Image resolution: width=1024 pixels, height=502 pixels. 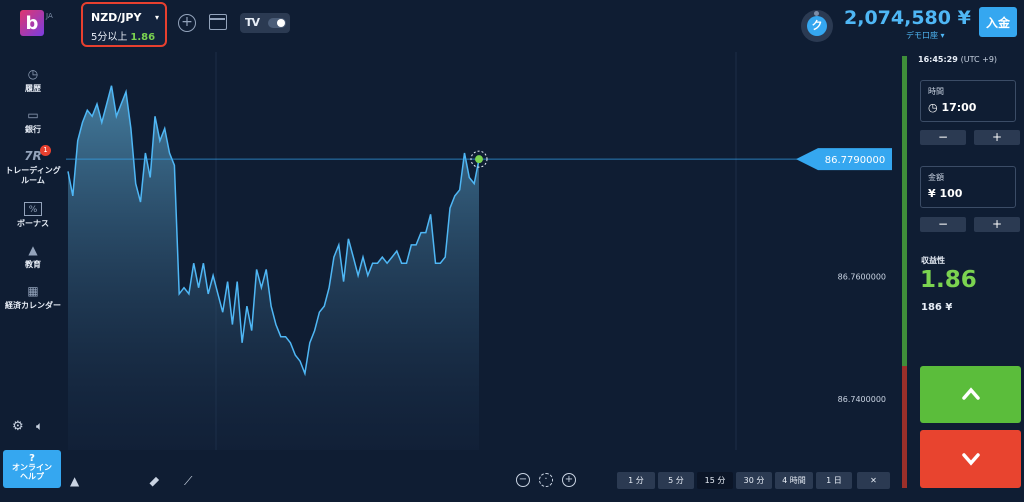 I want to click on sidebar-item-label: 経済カレンダー, so click(x=33, y=305).